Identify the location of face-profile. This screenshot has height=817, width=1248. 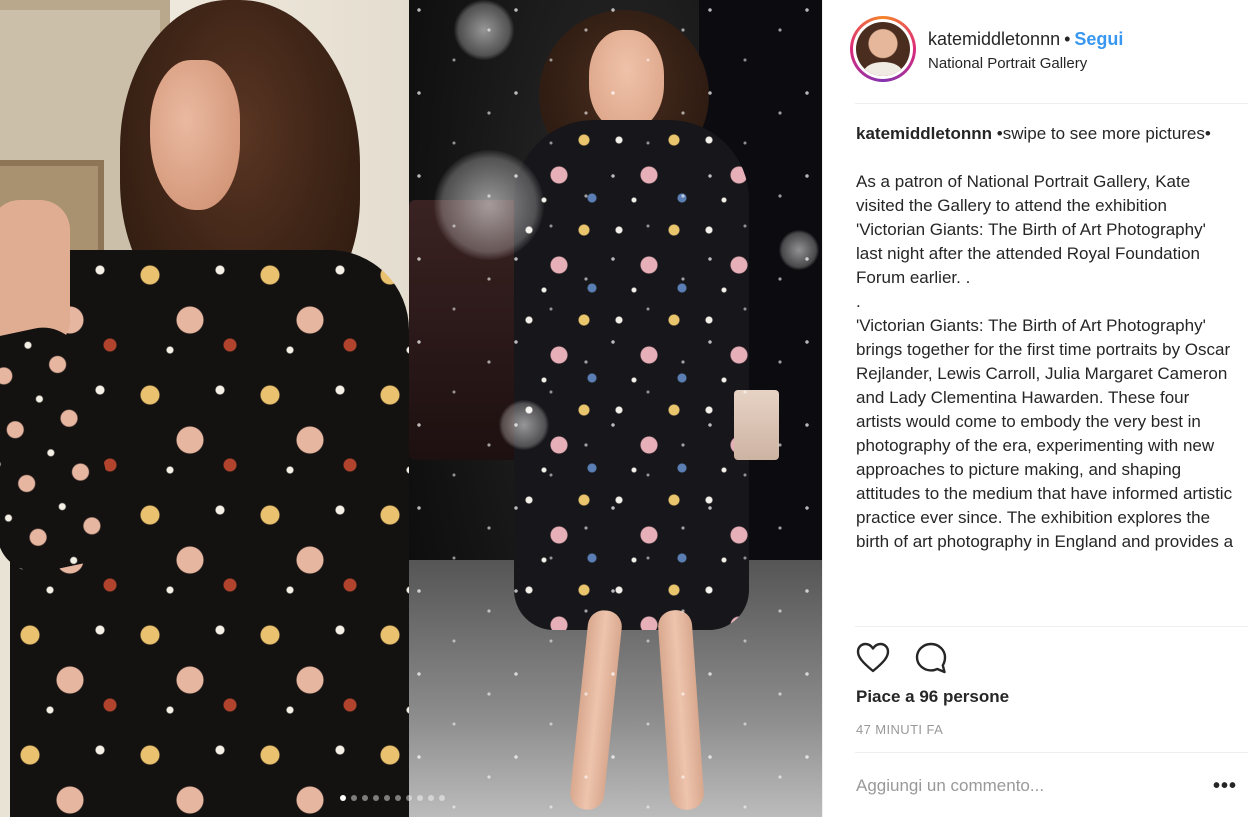
(195, 135).